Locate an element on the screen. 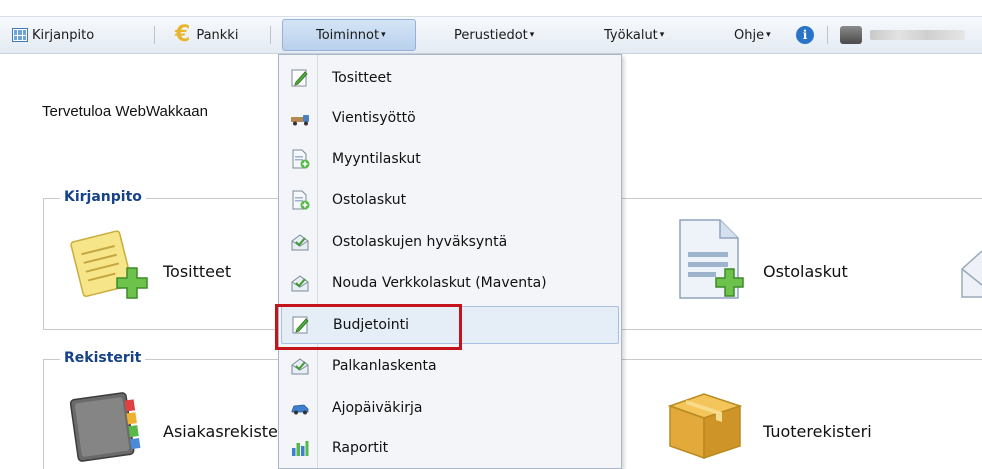  car-icon is located at coordinates (300, 409).